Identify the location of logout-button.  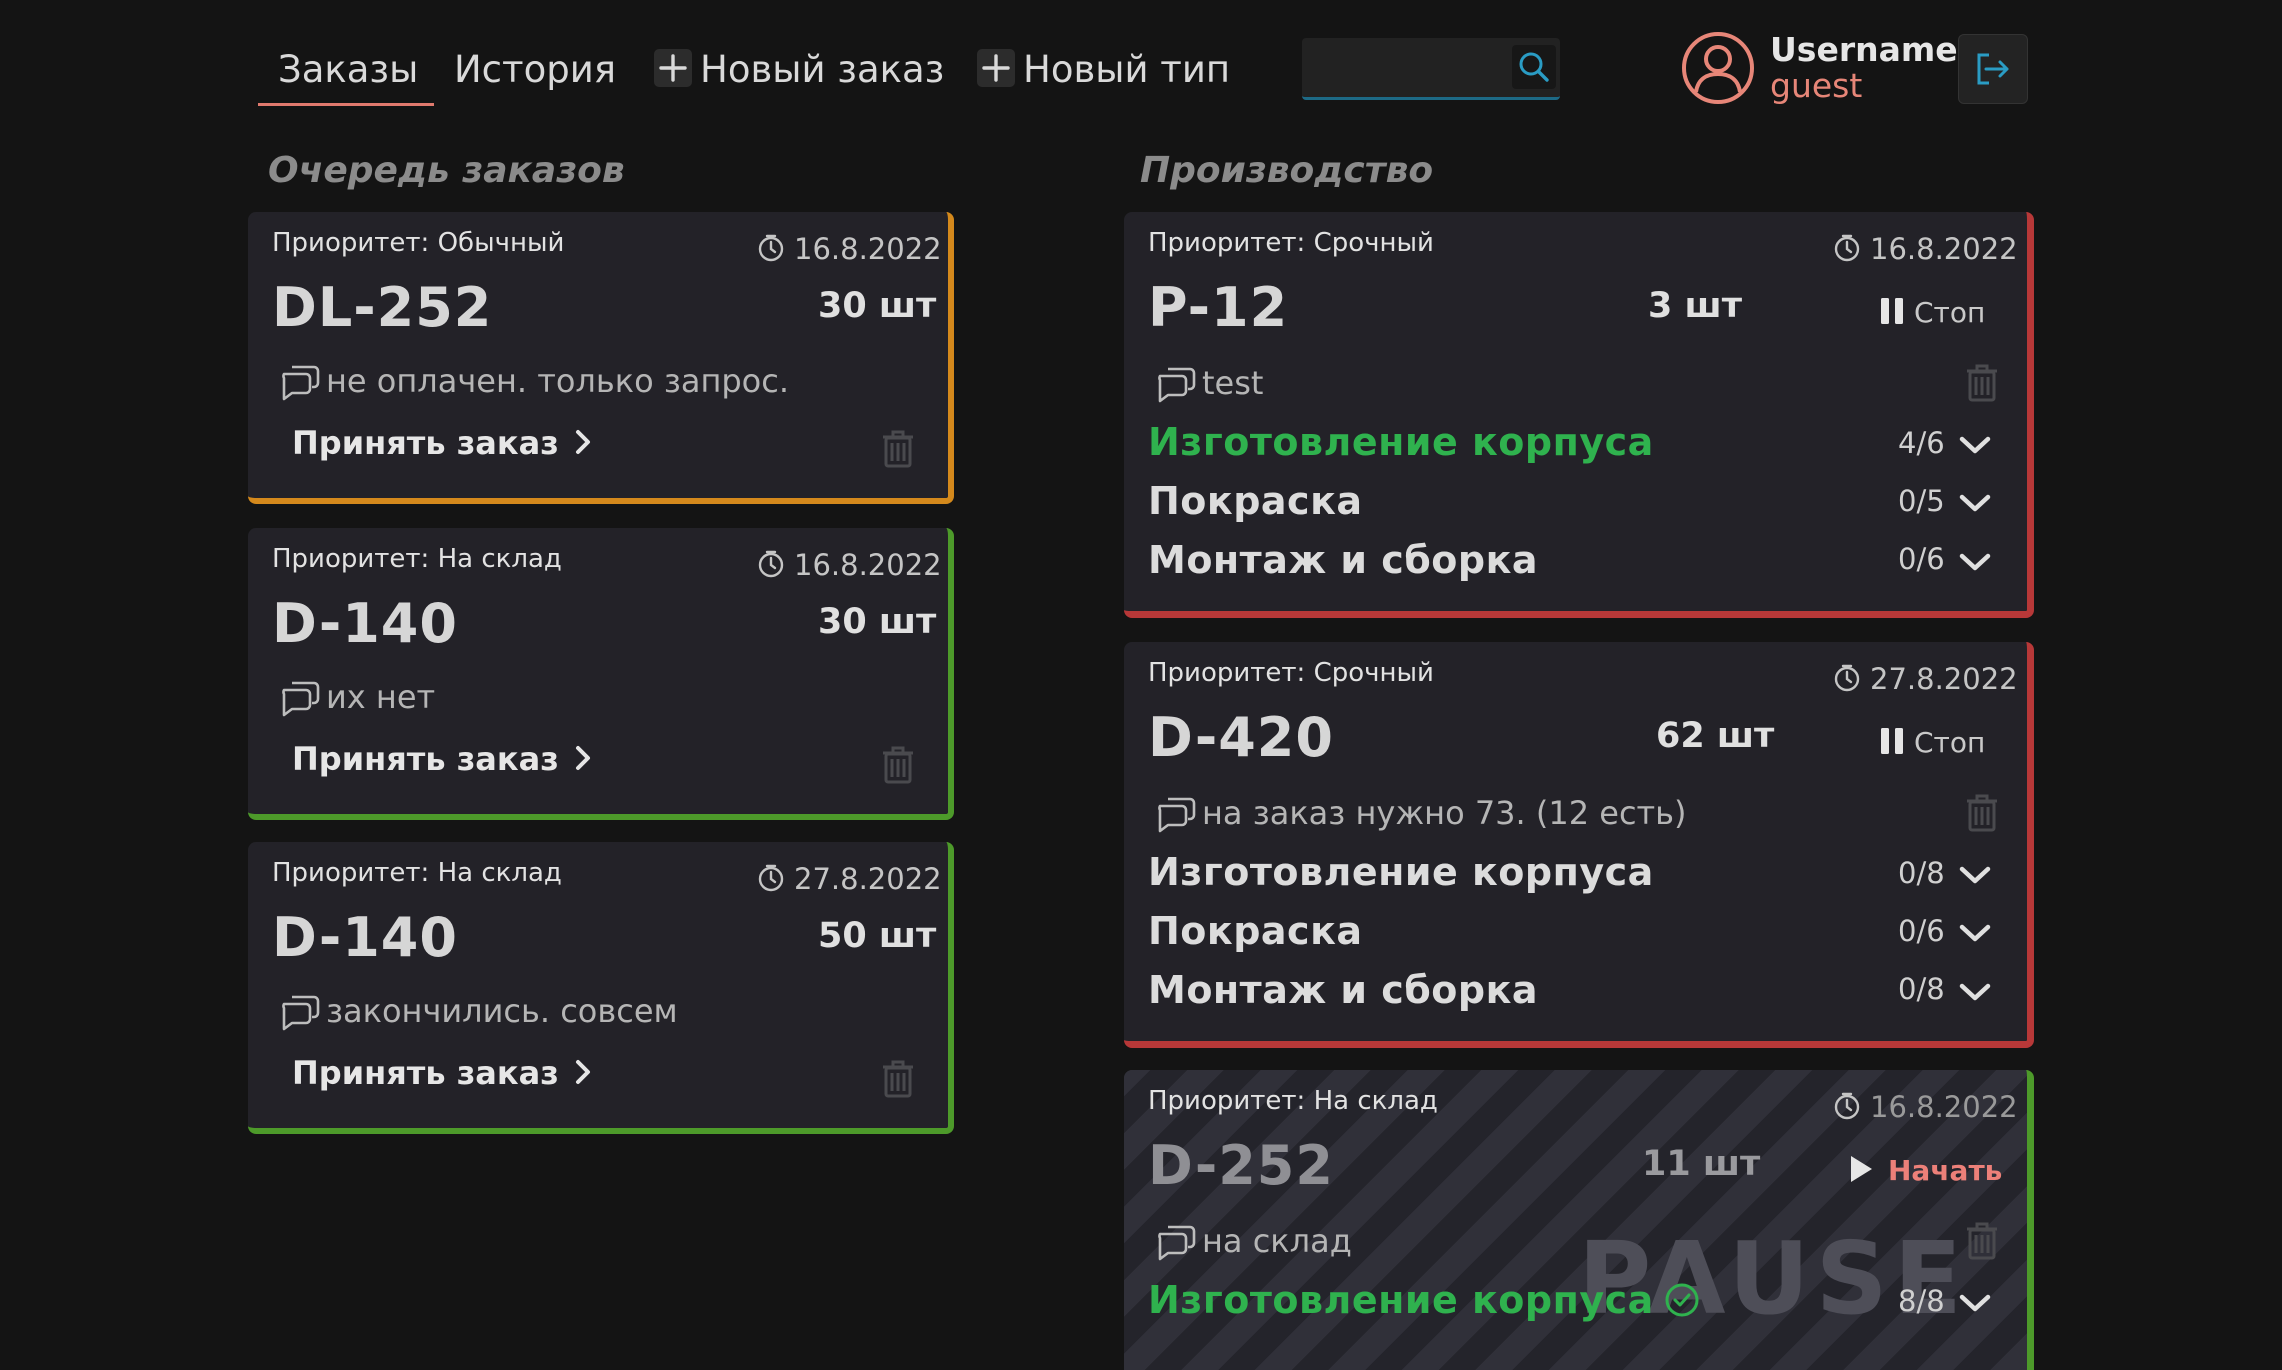
(1993, 69).